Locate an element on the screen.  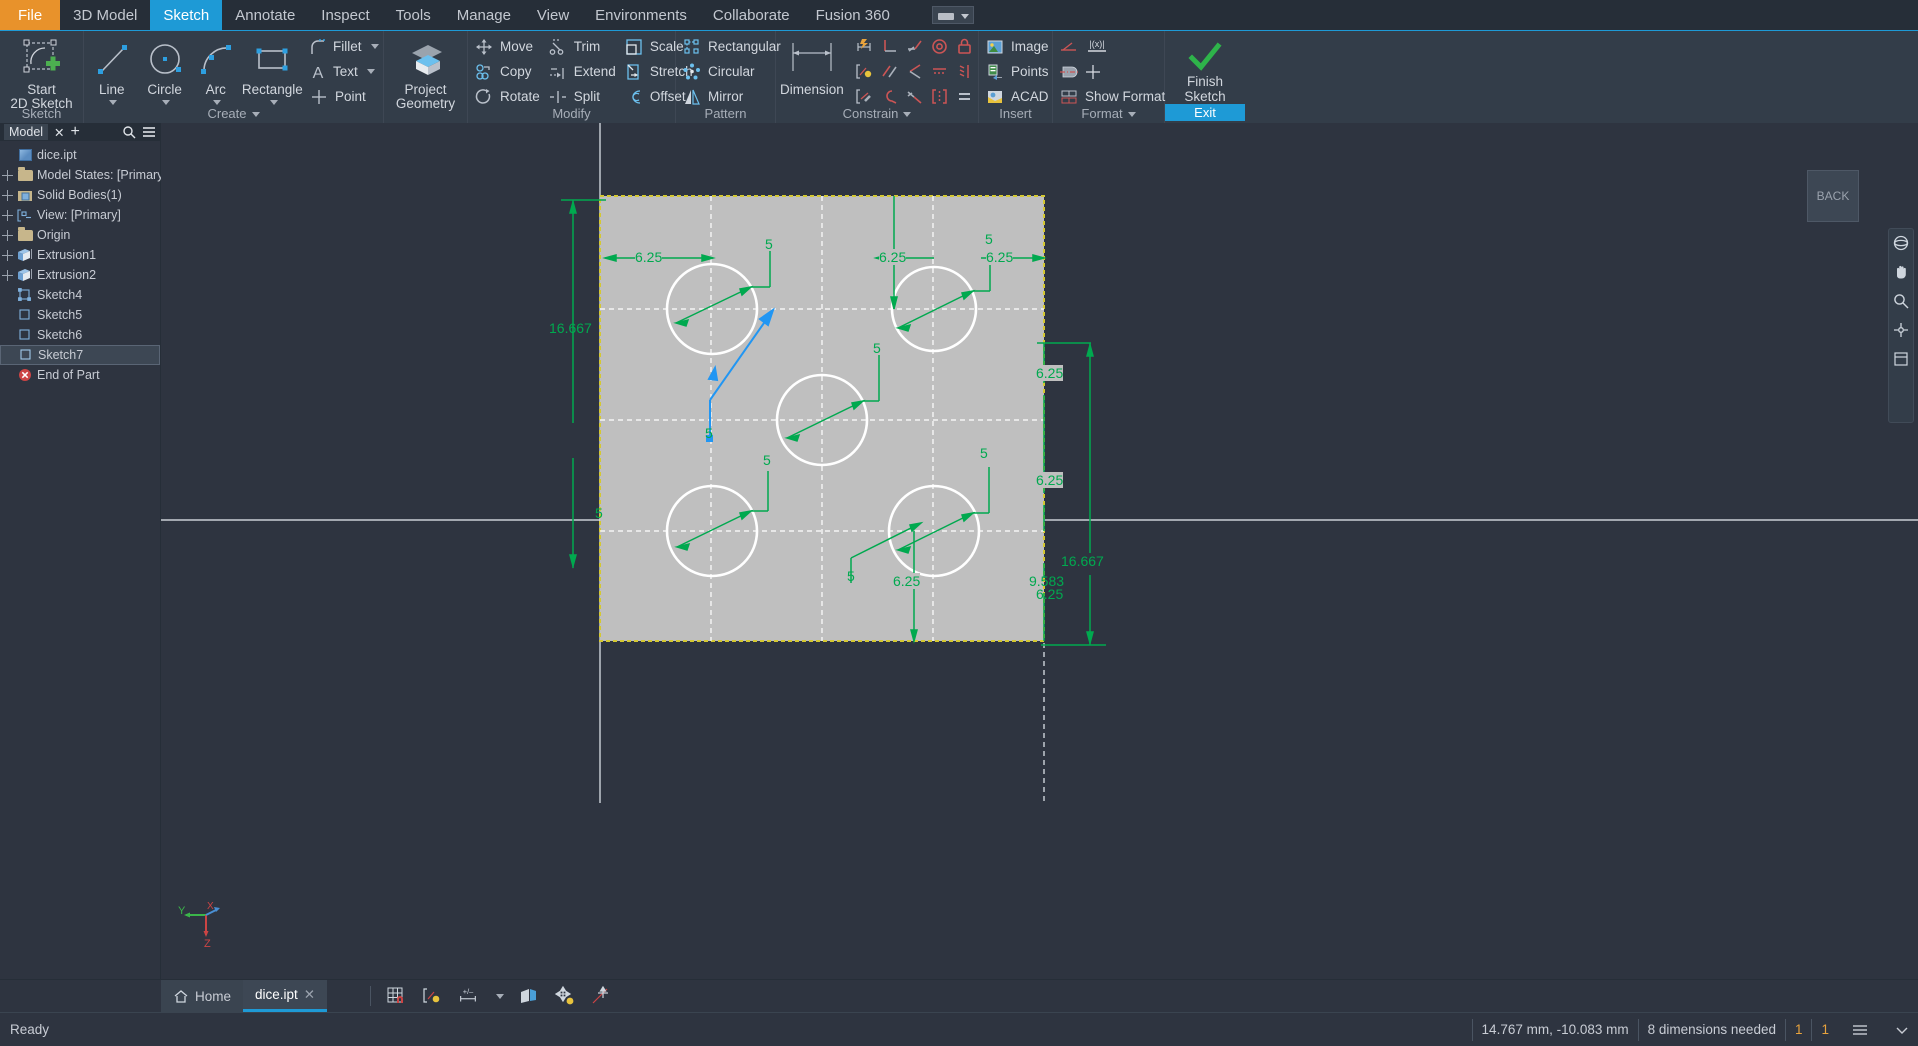
hamburger-icon is located at coordinates (1860, 1030).